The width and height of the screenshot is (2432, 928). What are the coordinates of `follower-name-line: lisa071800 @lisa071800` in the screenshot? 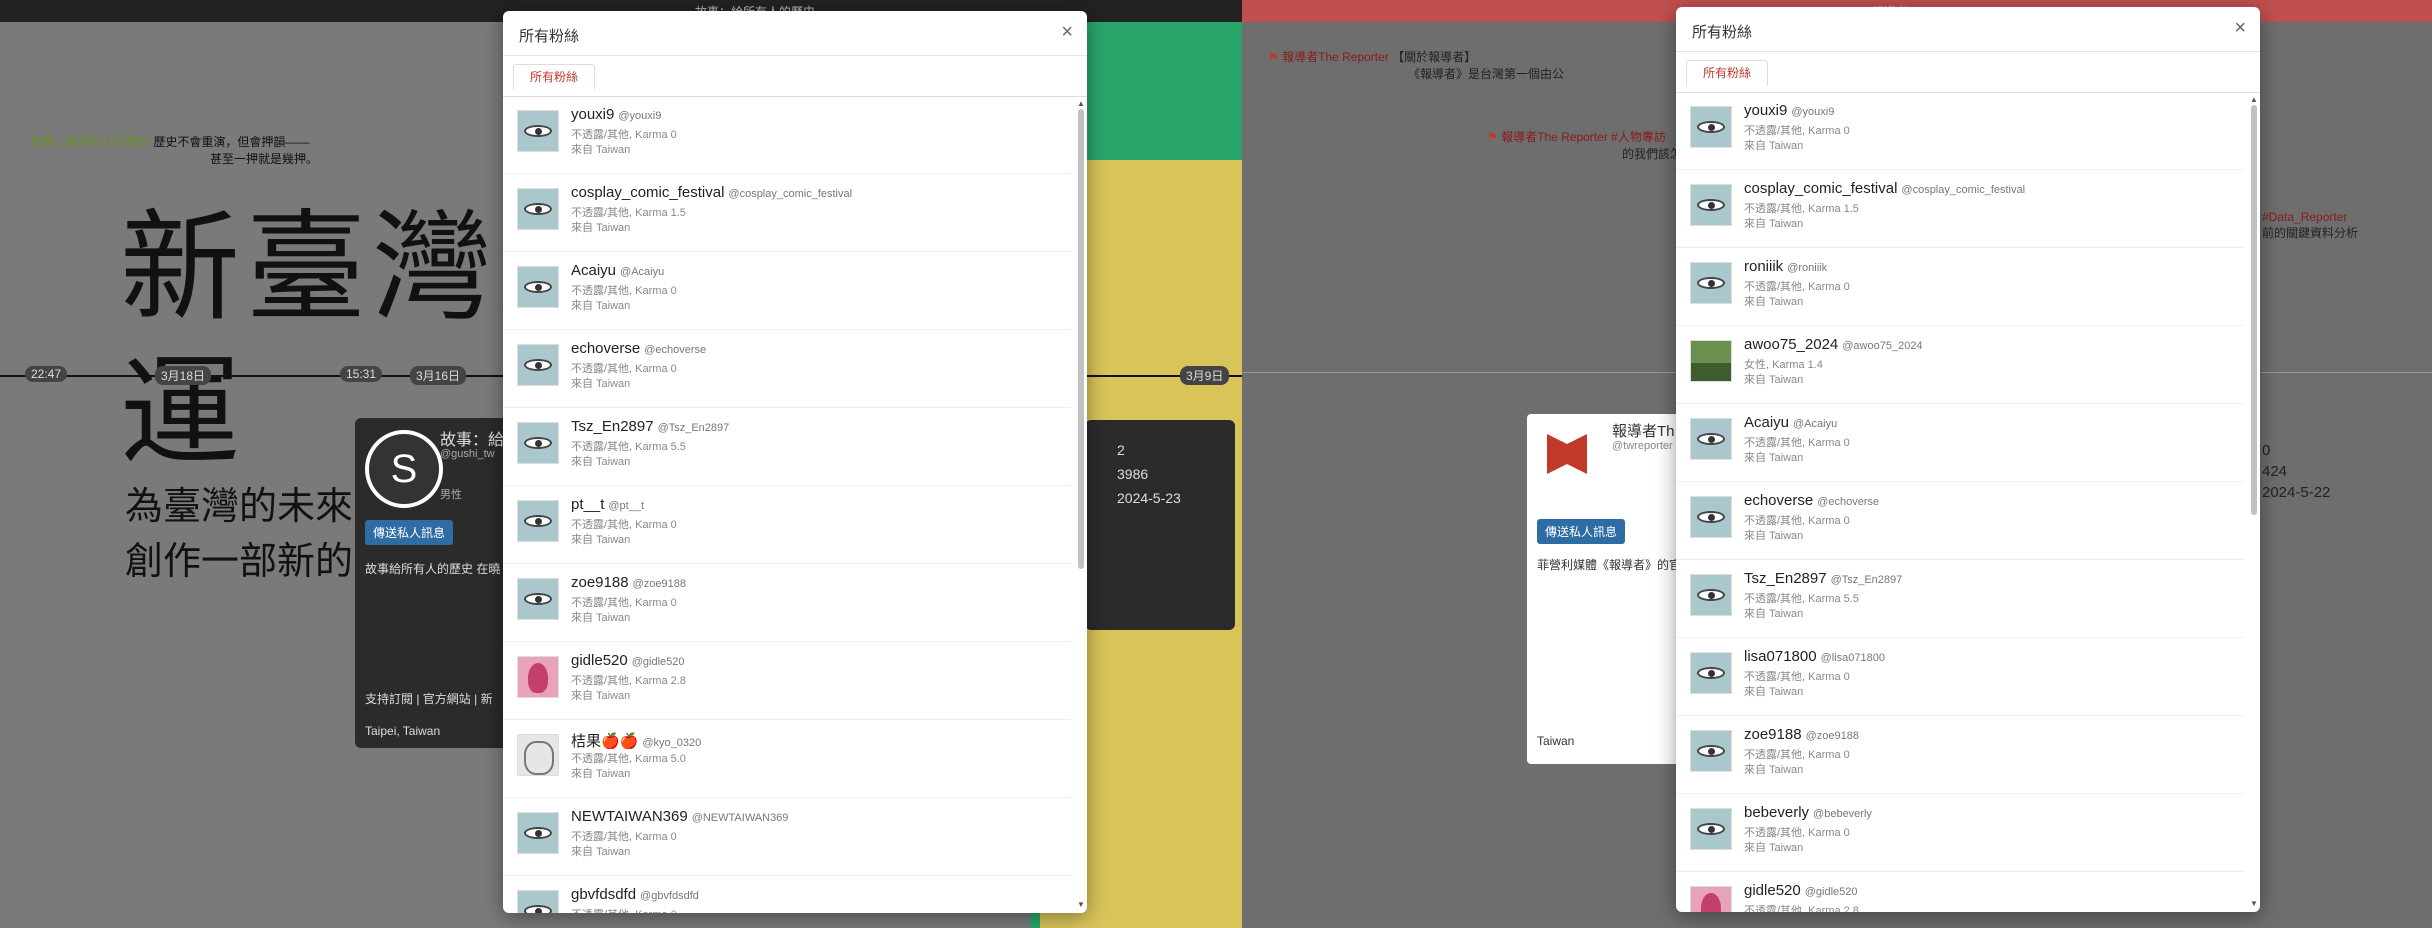 It's located at (1814, 656).